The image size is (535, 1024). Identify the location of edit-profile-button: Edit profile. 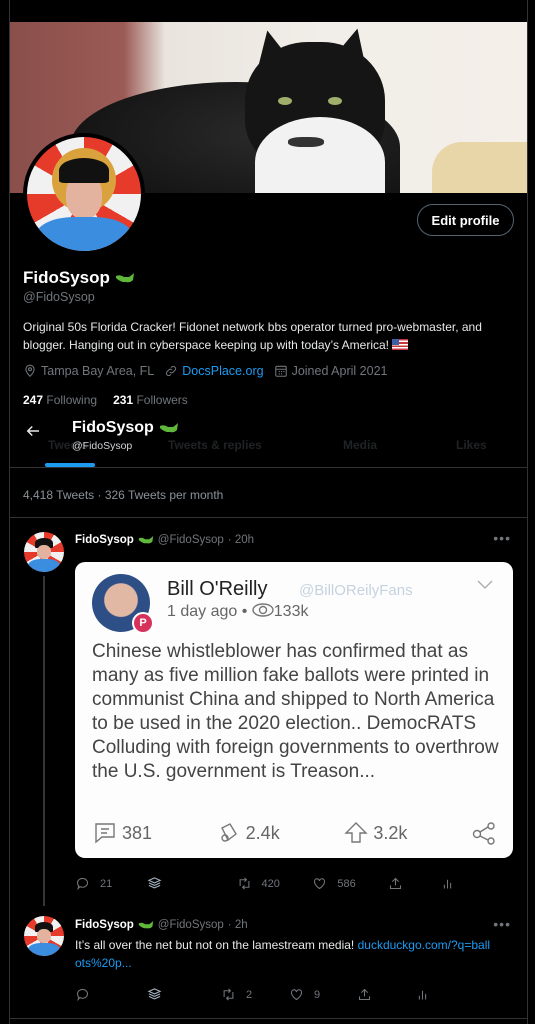
(465, 220).